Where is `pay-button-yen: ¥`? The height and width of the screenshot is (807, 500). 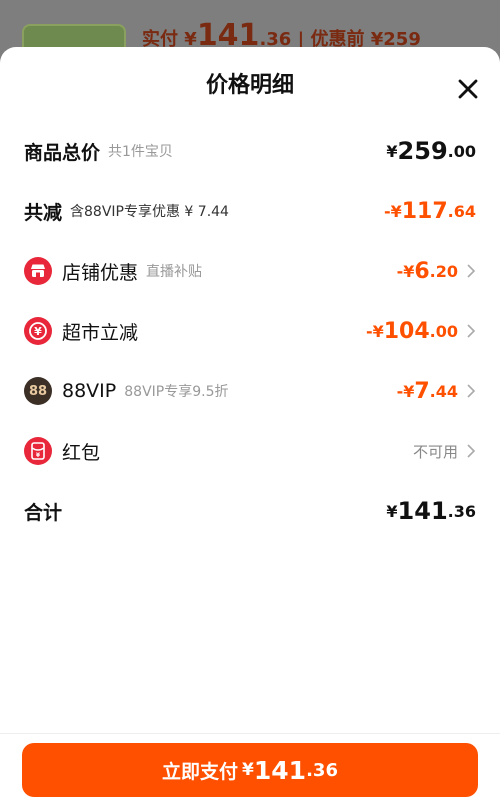
pay-button-yen: ¥ is located at coordinates (248, 770).